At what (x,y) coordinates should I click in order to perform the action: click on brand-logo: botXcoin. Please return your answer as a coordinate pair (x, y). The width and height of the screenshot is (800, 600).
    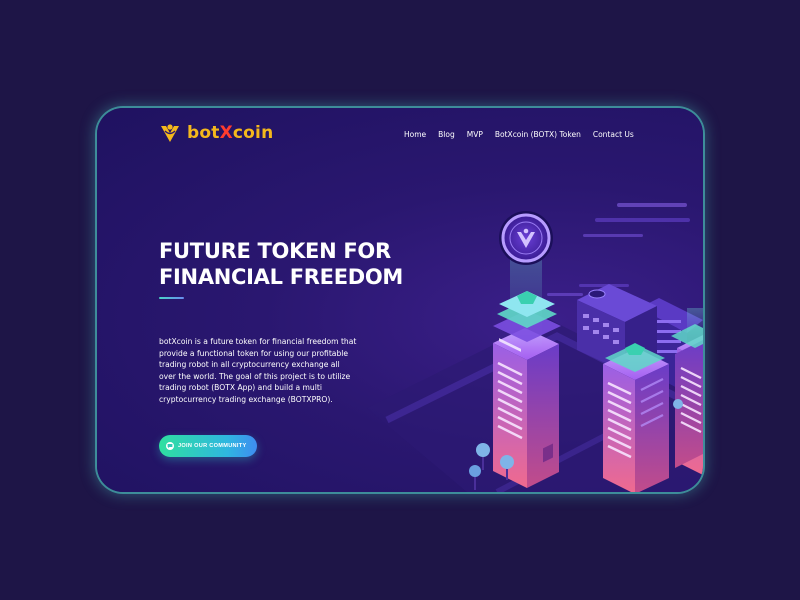
    Looking at the image, I should click on (216, 133).